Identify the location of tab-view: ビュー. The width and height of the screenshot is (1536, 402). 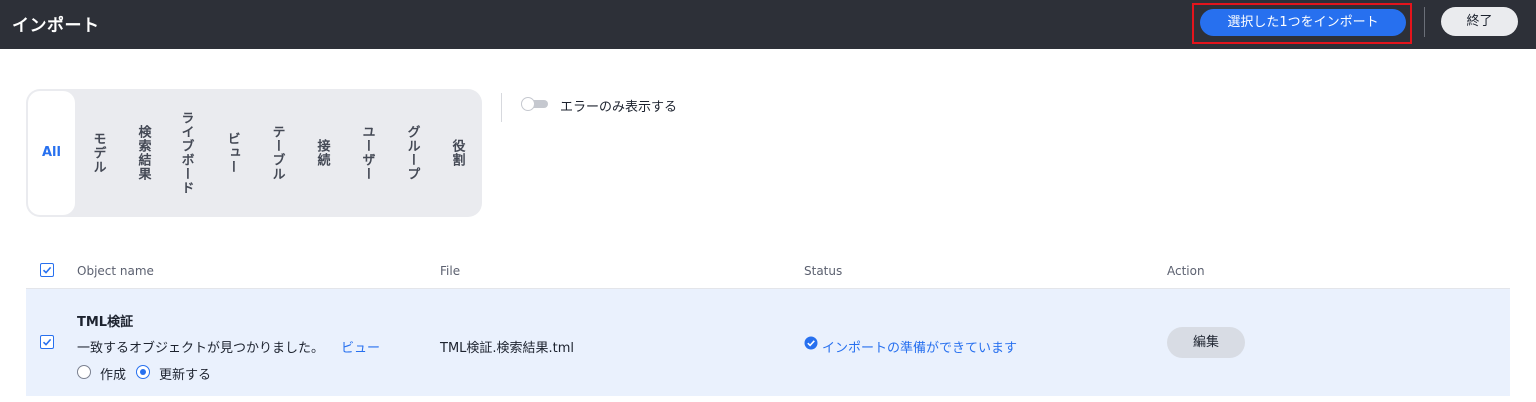
(232, 153).